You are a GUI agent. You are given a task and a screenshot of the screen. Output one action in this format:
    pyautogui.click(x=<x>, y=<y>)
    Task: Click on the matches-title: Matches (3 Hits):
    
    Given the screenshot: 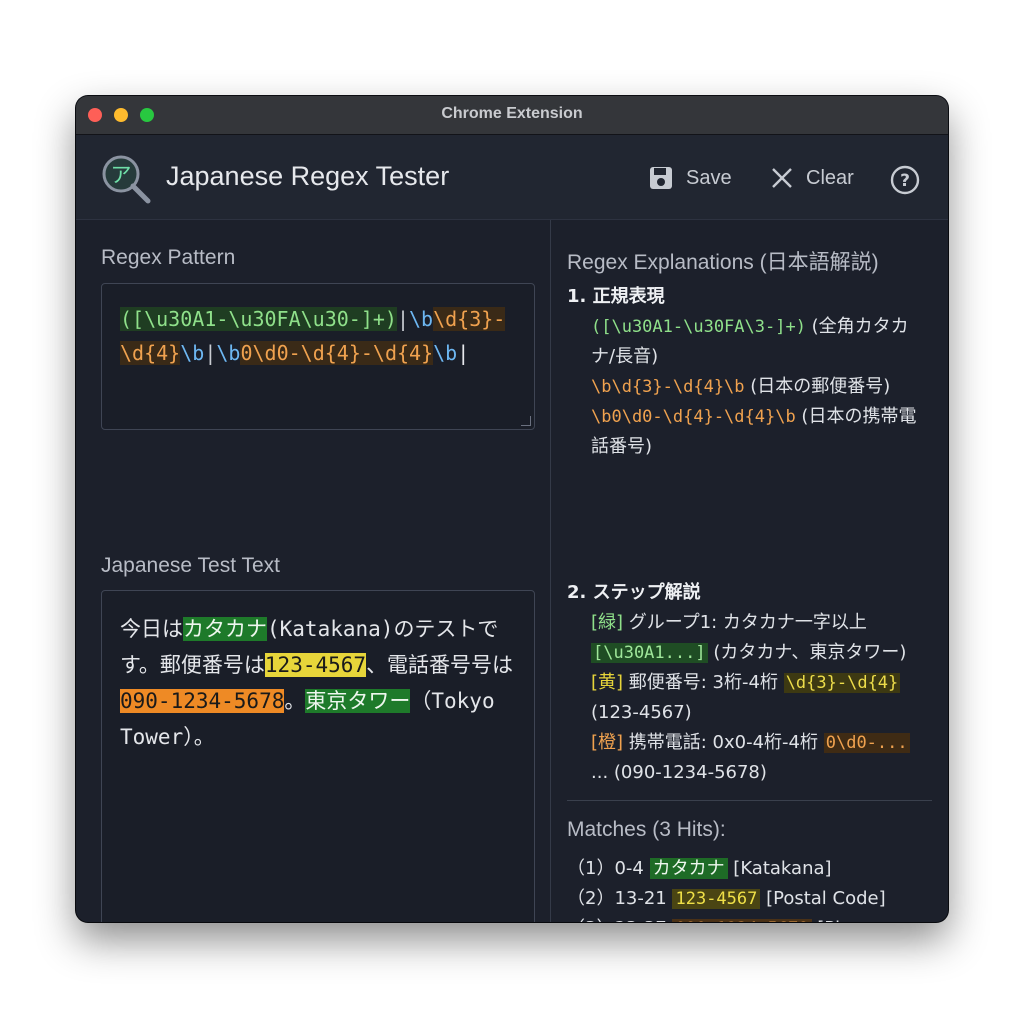 What is the action you would take?
    pyautogui.click(x=646, y=829)
    